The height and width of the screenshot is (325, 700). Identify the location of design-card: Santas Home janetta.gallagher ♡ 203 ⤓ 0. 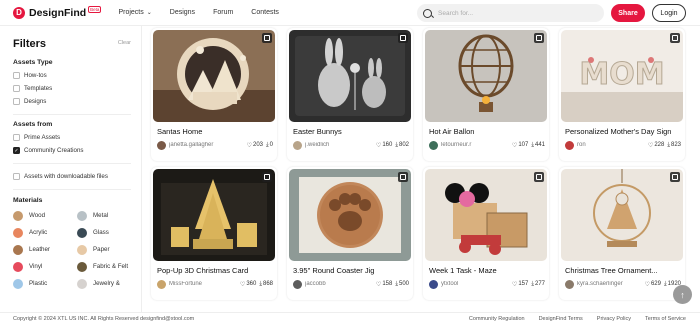
(214, 94).